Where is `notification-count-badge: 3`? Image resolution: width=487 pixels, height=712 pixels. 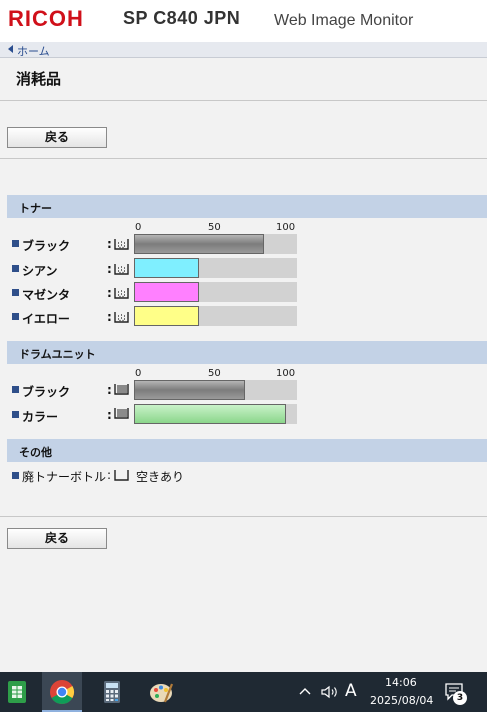
notification-count-badge: 3 is located at coordinates (460, 698).